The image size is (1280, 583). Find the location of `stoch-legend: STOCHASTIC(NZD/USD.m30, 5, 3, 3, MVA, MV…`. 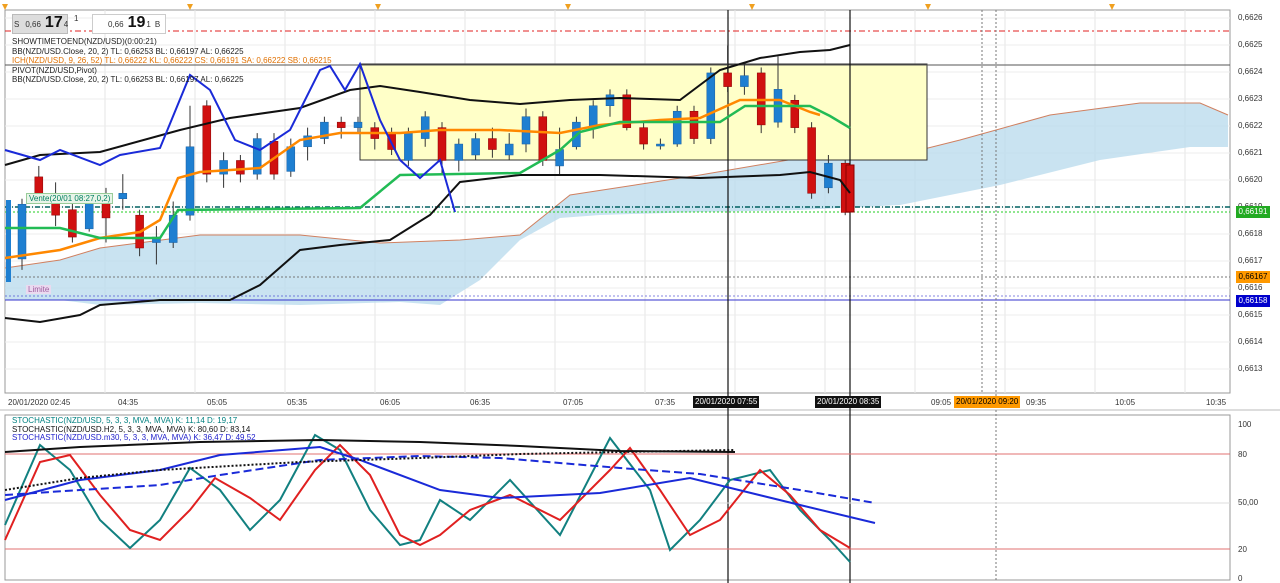

stoch-legend: STOCHASTIC(NZD/USD.m30, 5, 3, 3, MVA, MV… is located at coordinates (134, 437).